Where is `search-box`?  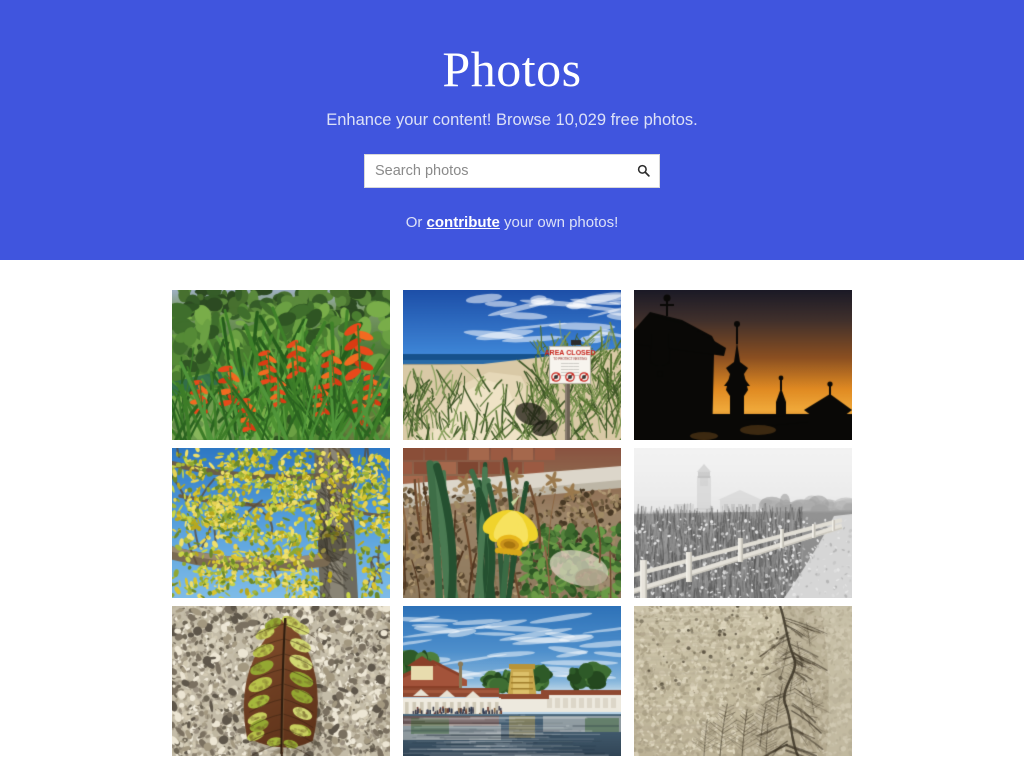 search-box is located at coordinates (512, 170).